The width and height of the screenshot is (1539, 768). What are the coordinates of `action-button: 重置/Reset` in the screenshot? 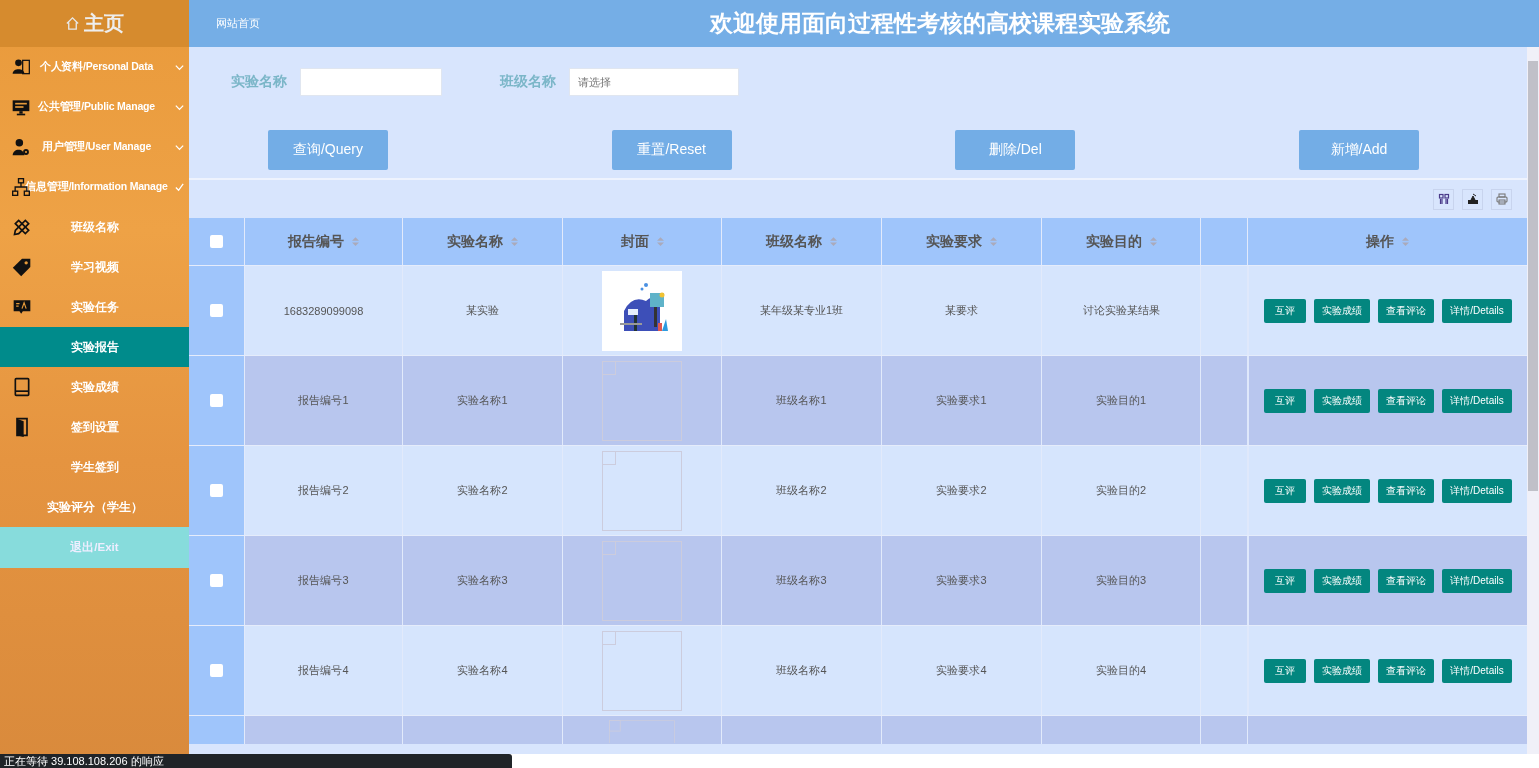 It's located at (671, 150).